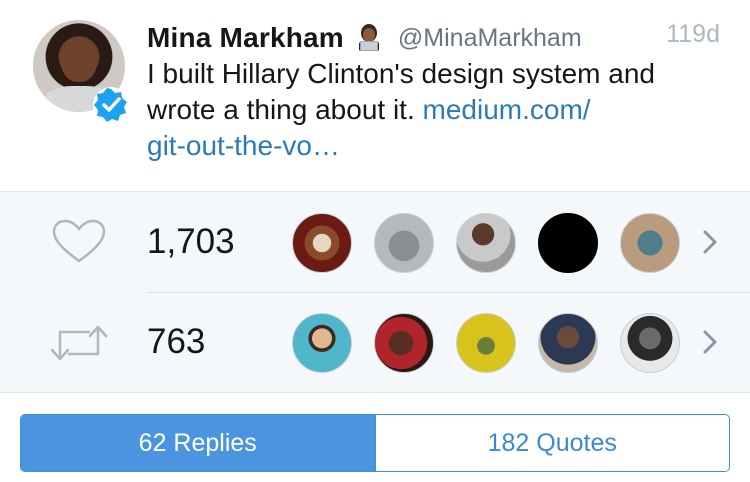  I want to click on gray-cat-avatar, so click(404, 243).